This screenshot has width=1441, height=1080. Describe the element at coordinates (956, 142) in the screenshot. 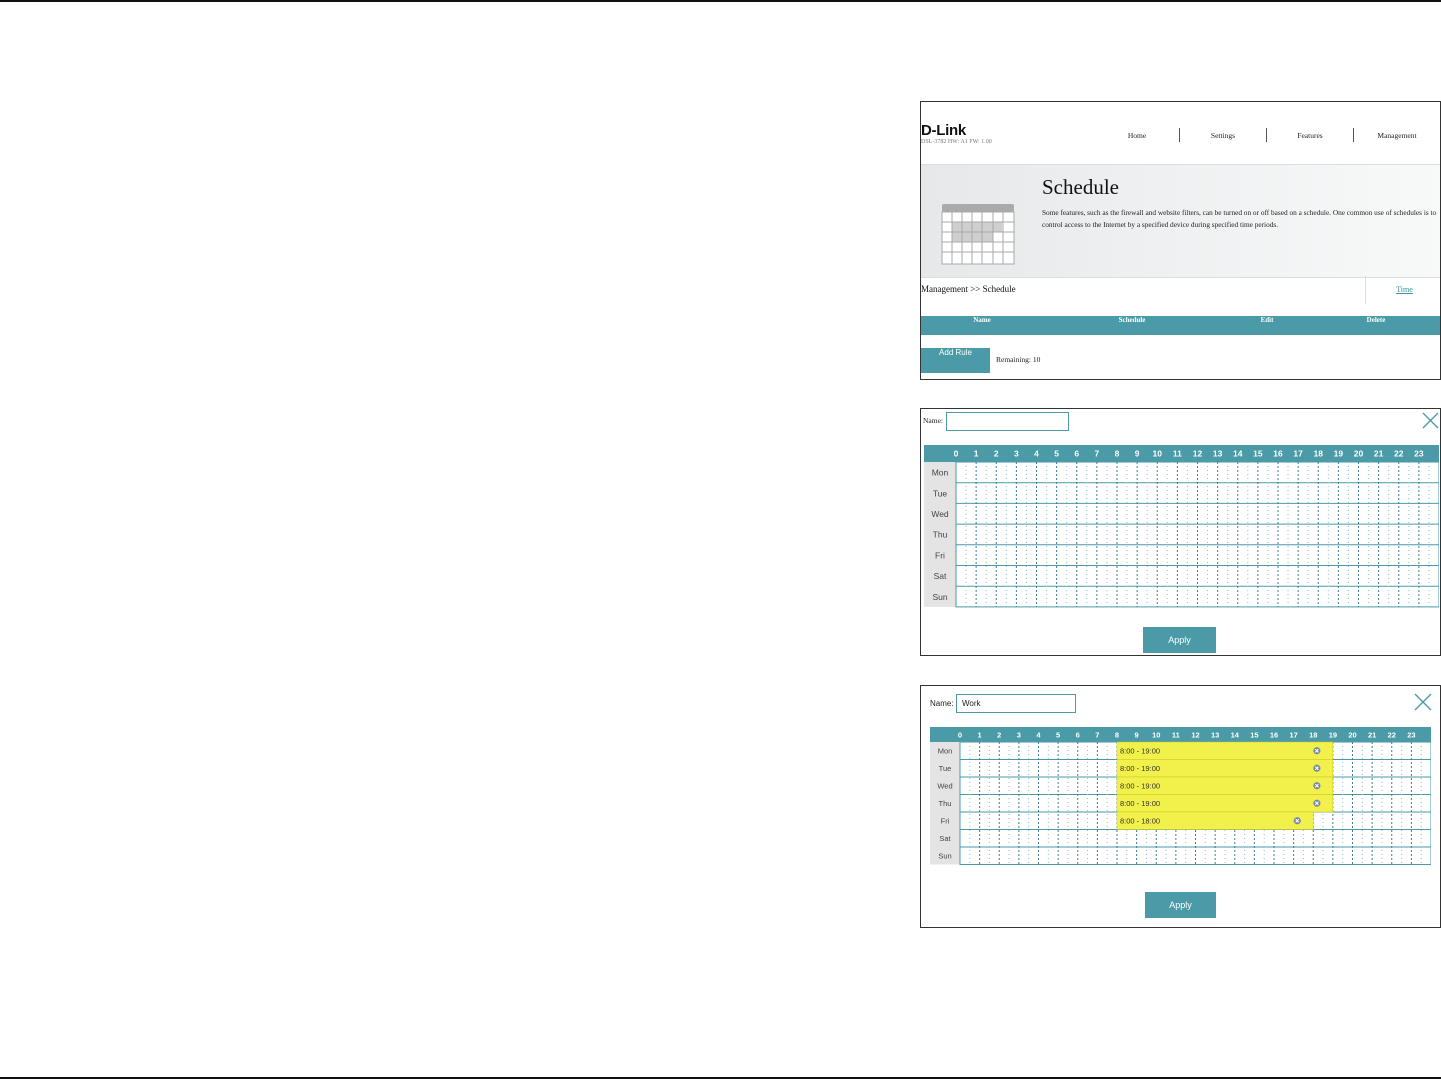

I see `device-model-info: DSL-3782 HW: A1 FW: 1.00` at that location.